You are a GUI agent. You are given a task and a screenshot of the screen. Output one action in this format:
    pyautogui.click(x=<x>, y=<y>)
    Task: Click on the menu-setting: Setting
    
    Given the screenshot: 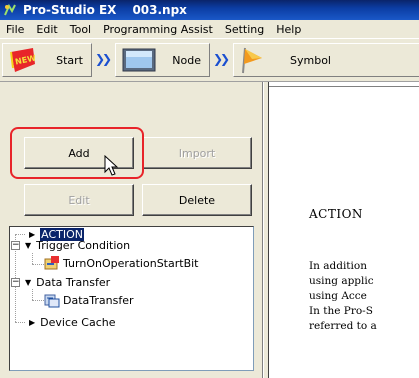 What is the action you would take?
    pyautogui.click(x=244, y=29)
    